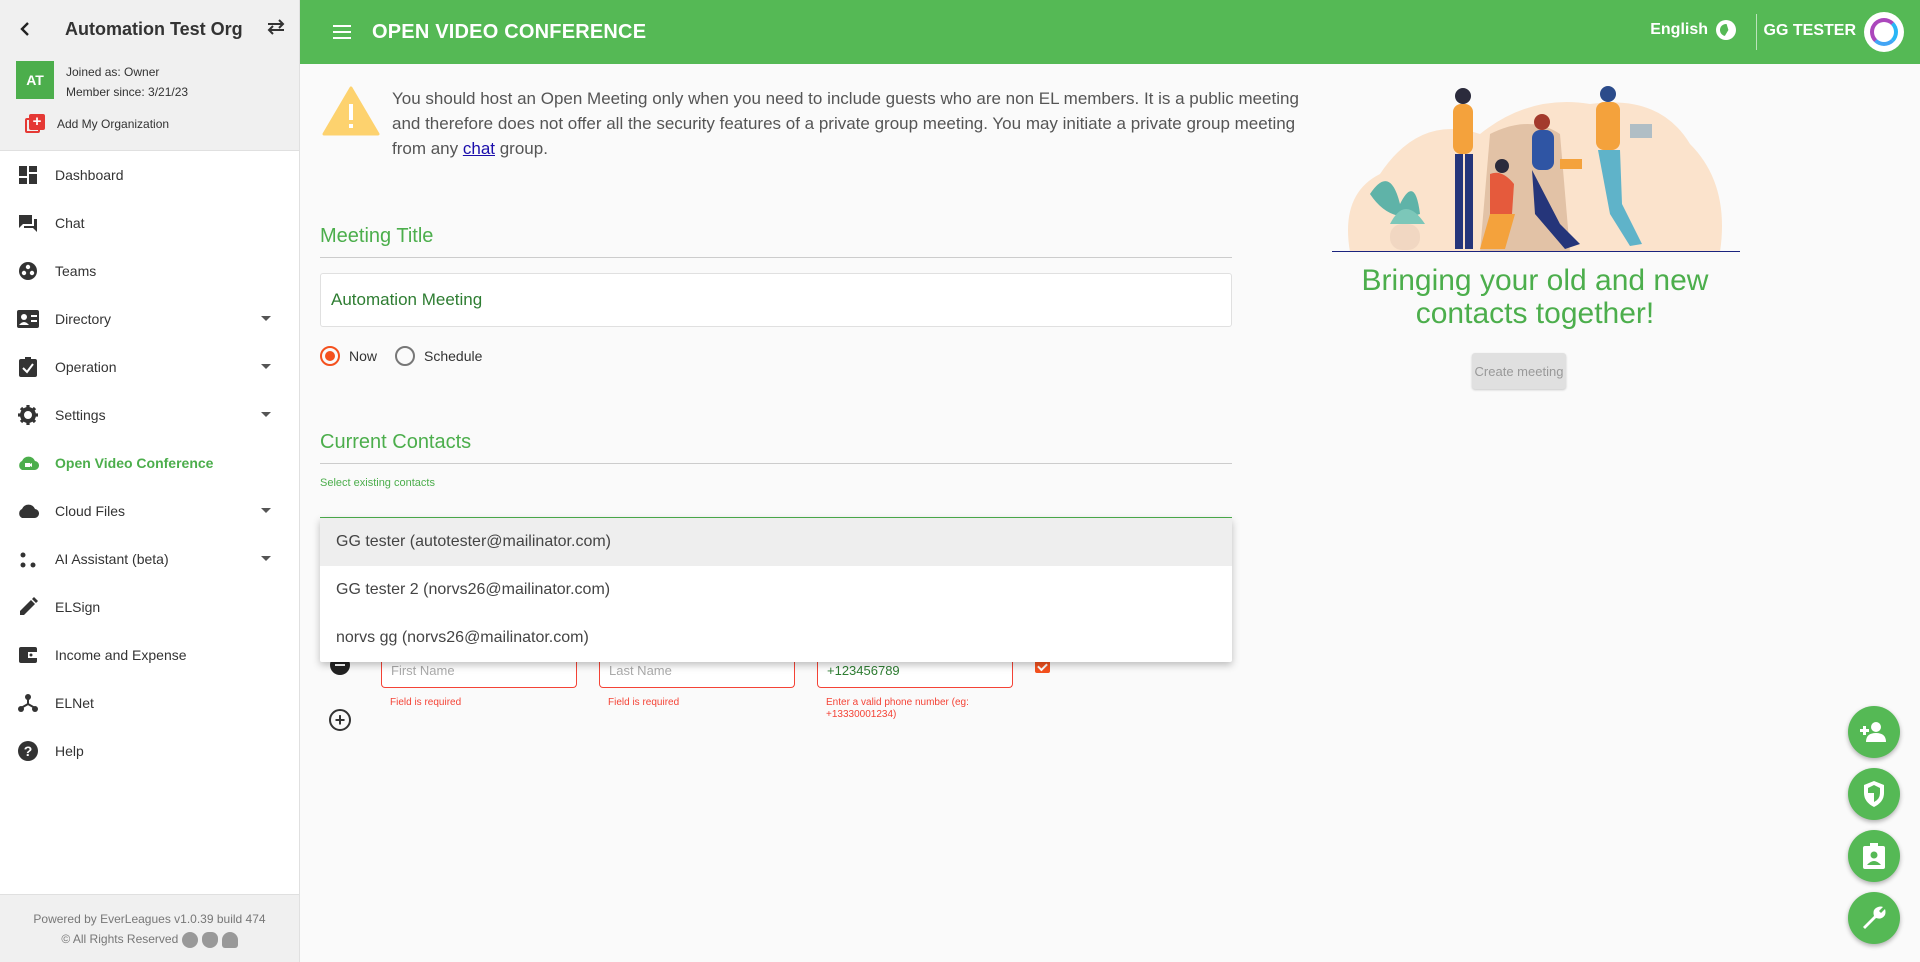  I want to click on wrench-icon, so click(1874, 917).